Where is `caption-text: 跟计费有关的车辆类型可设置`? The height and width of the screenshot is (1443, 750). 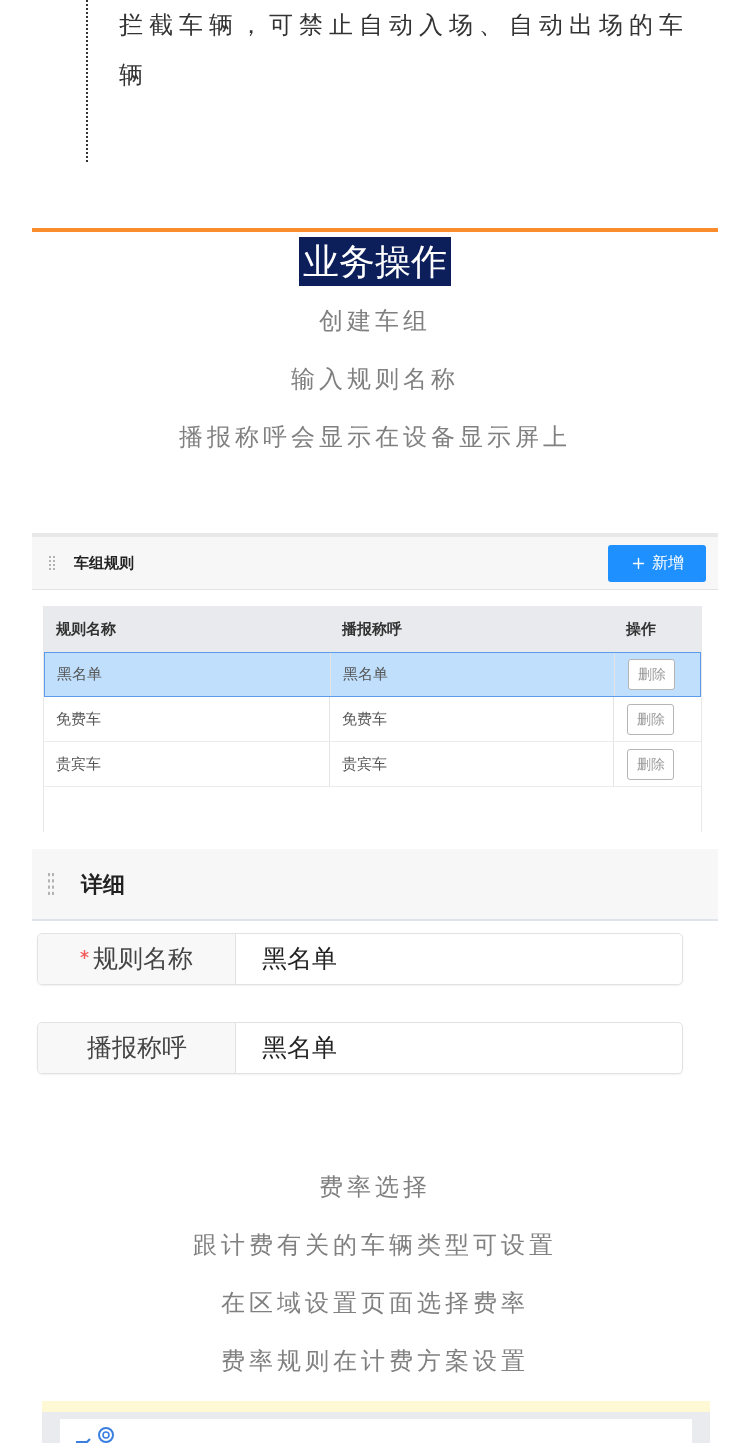 caption-text: 跟计费有关的车辆类型可设置 is located at coordinates (375, 1245).